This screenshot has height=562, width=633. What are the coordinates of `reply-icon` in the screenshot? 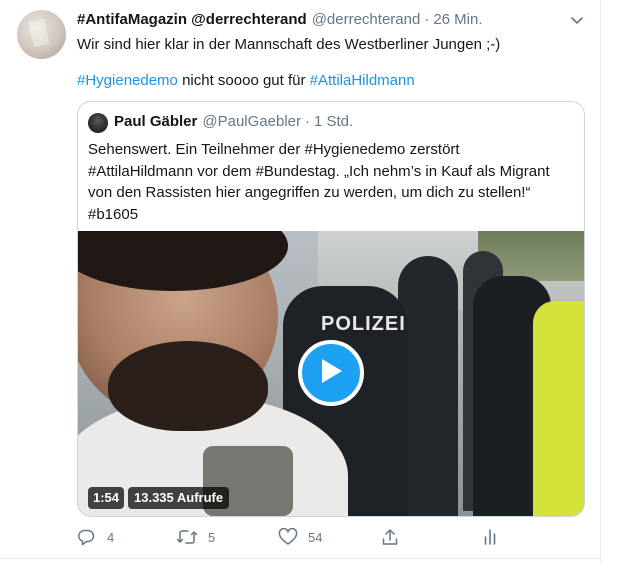 It's located at (86, 537).